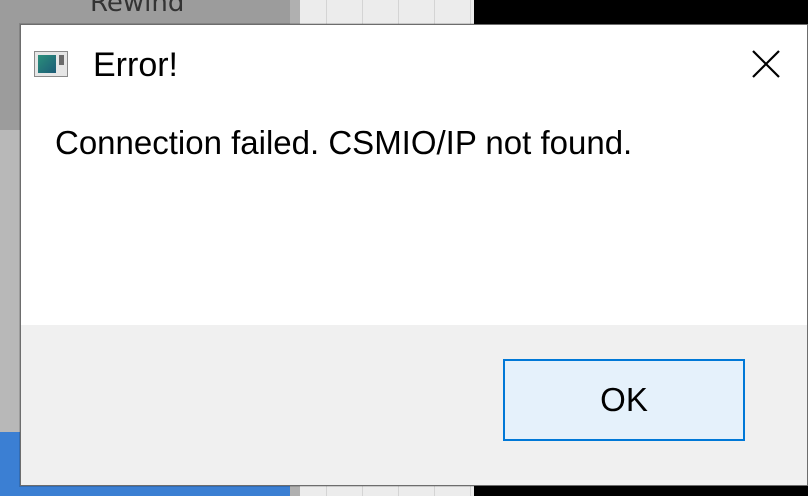 This screenshot has width=808, height=496. I want to click on close-button, so click(766, 64).